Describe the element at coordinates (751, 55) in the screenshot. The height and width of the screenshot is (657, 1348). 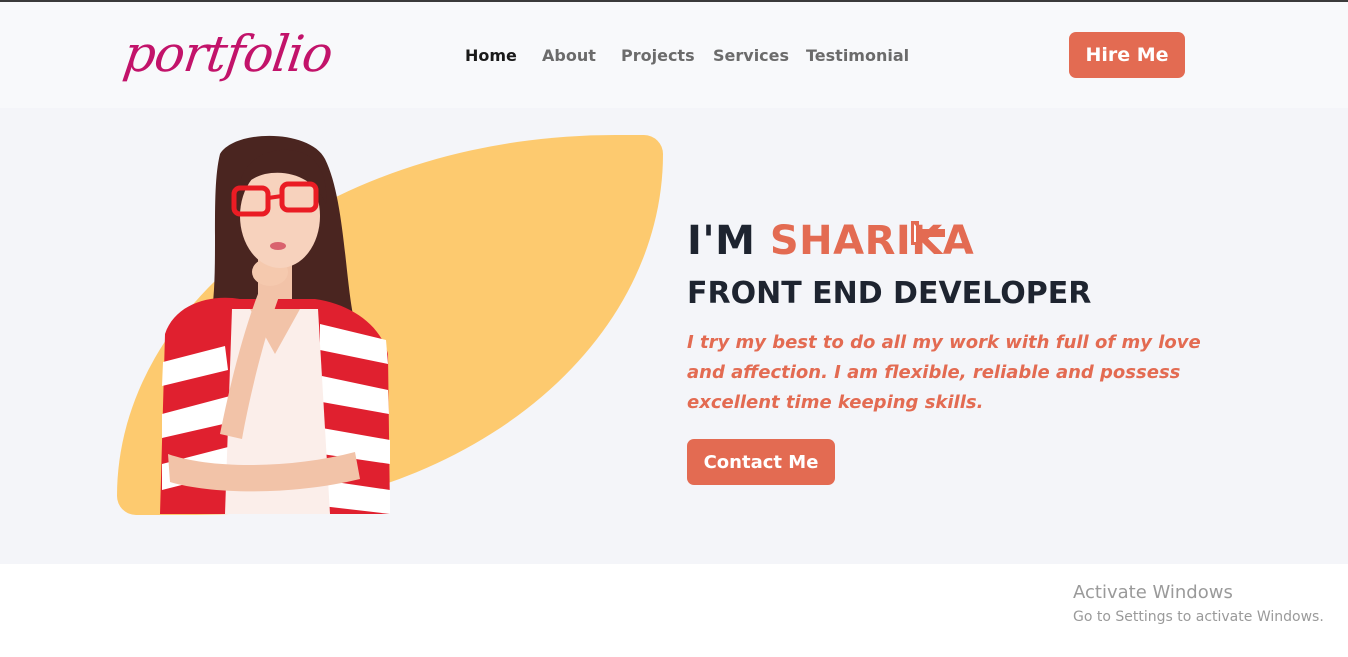
I see `nav-item-services: Services` at that location.